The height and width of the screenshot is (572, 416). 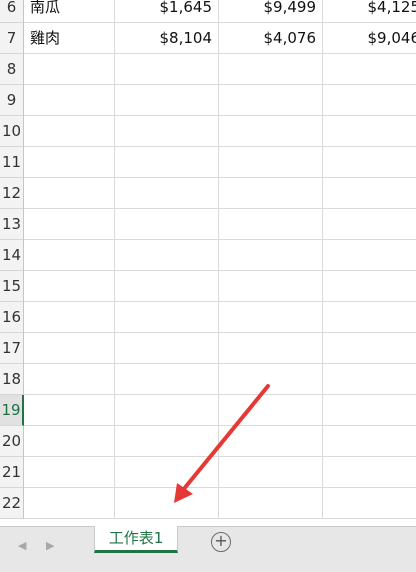 I want to click on table-row: 15, so click(x=208, y=286).